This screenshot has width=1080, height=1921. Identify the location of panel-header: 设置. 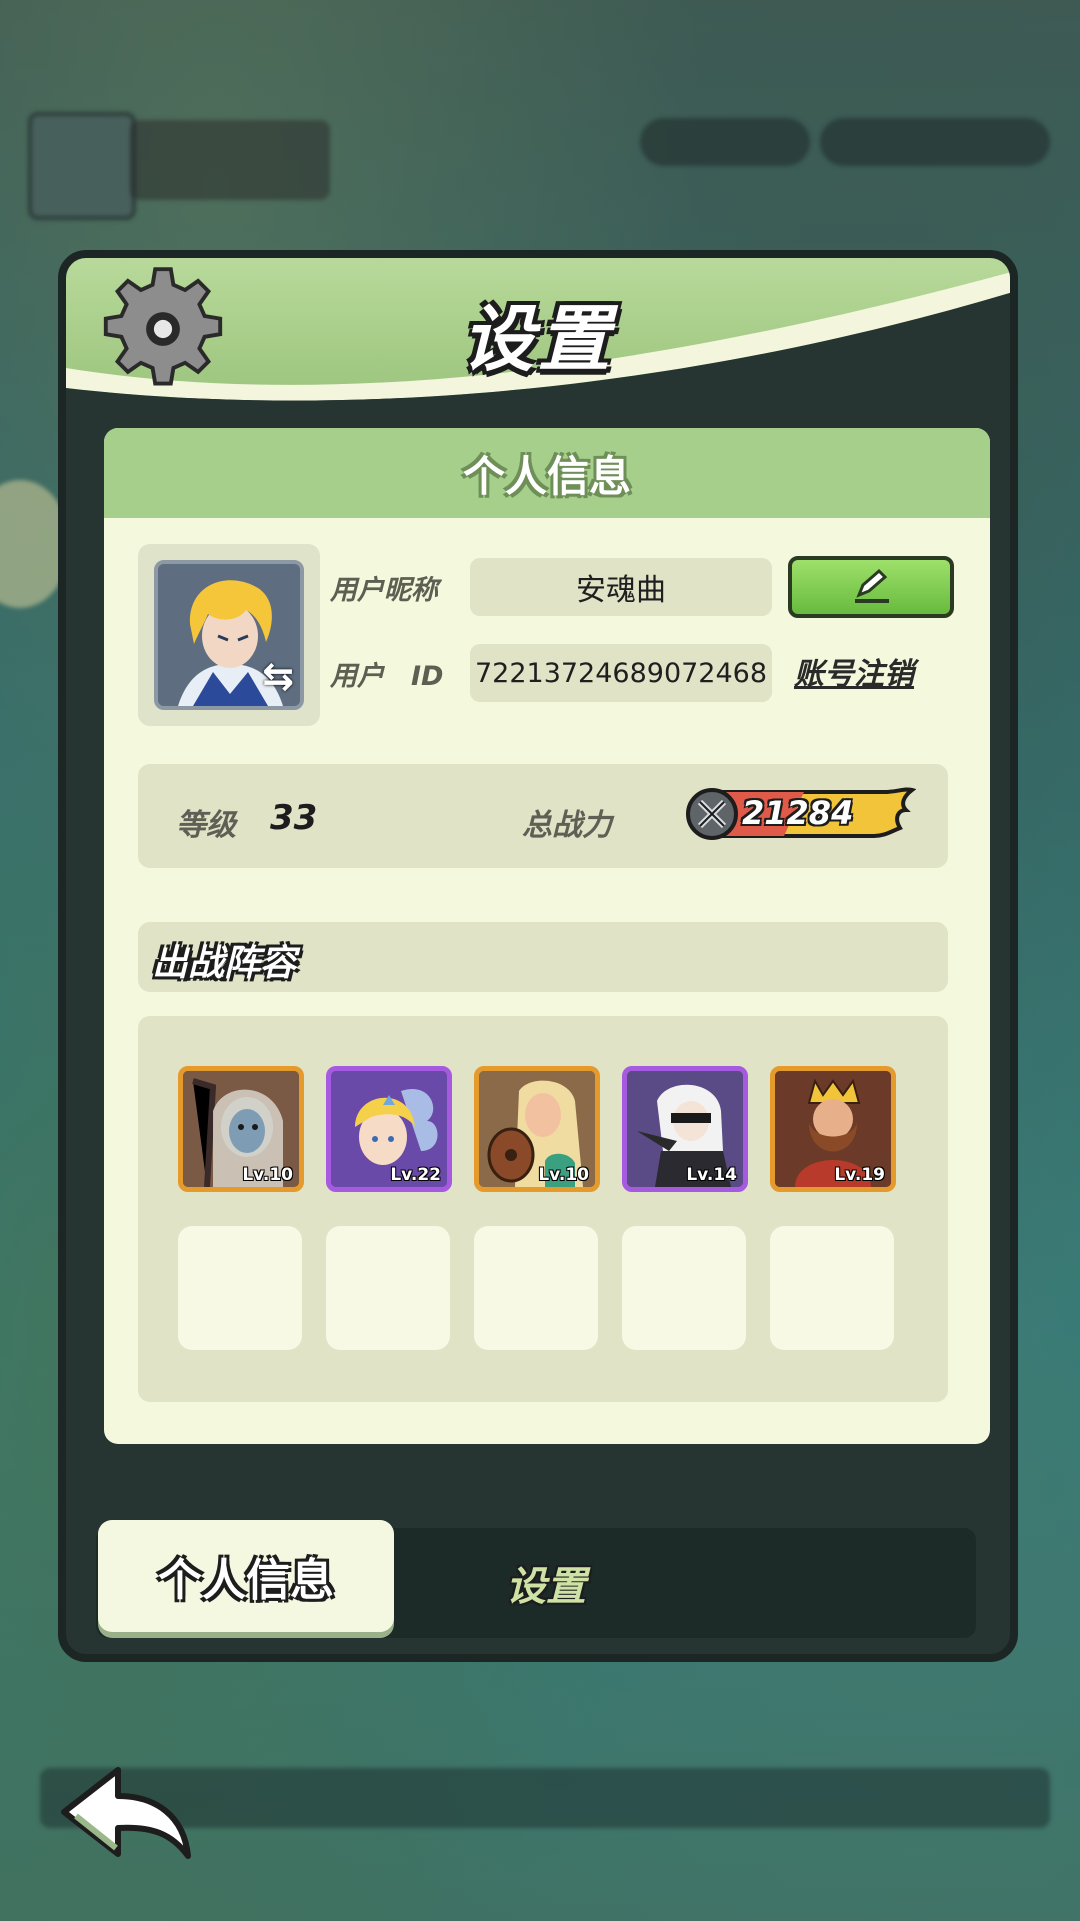
(538, 333).